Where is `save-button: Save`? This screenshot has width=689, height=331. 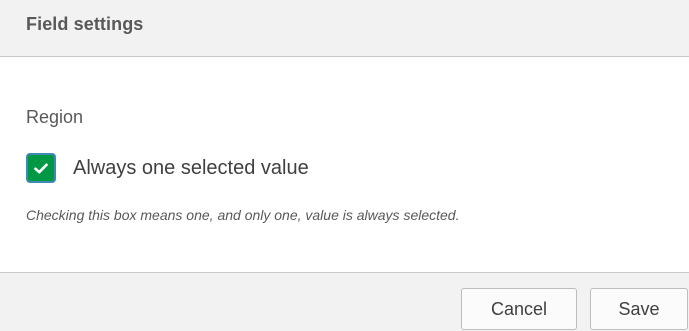
save-button: Save is located at coordinates (639, 309).